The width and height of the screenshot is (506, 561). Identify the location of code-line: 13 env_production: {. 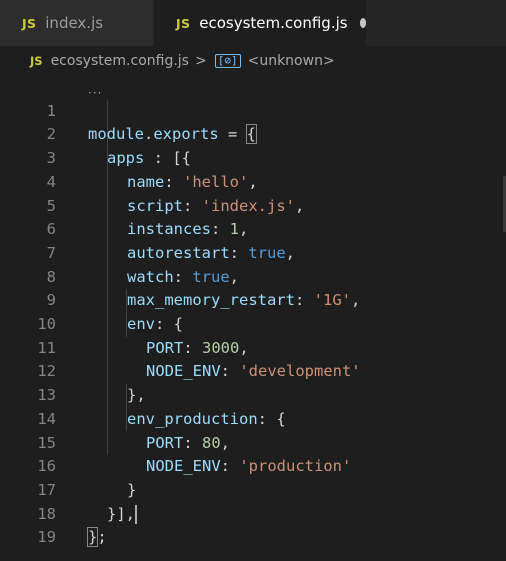
(253, 394).